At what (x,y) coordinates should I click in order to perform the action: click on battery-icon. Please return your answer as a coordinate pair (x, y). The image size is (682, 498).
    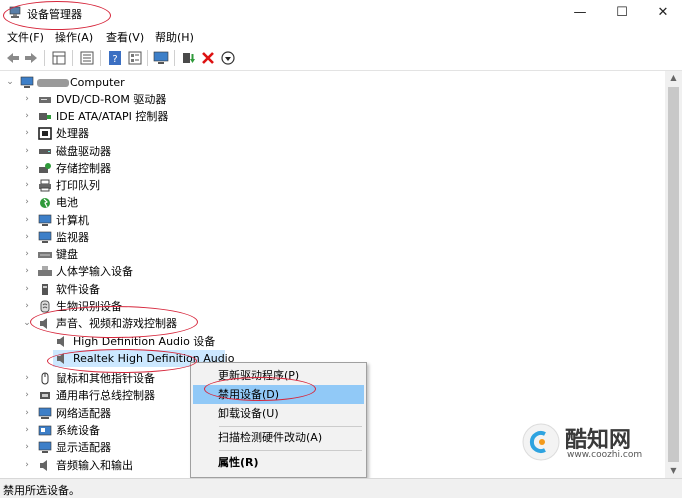
    Looking at the image, I should click on (45, 203).